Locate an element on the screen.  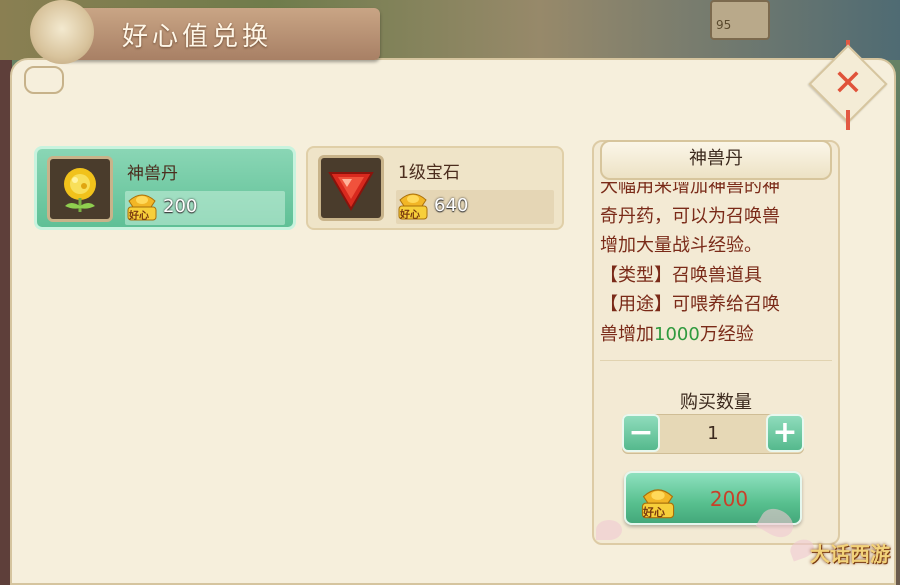
close-icon: ✕ is located at coordinates (848, 84).